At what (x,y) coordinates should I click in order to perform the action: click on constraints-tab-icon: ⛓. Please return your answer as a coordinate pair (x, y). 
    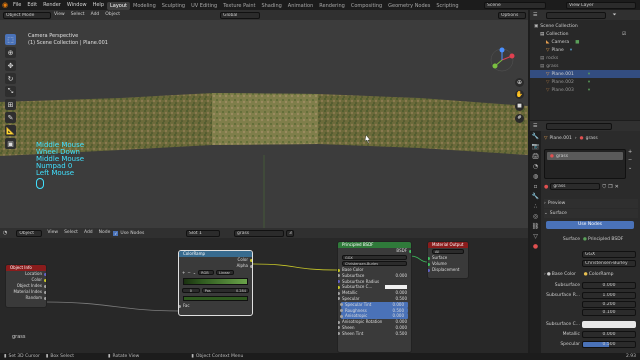
    Looking at the image, I should click on (536, 226).